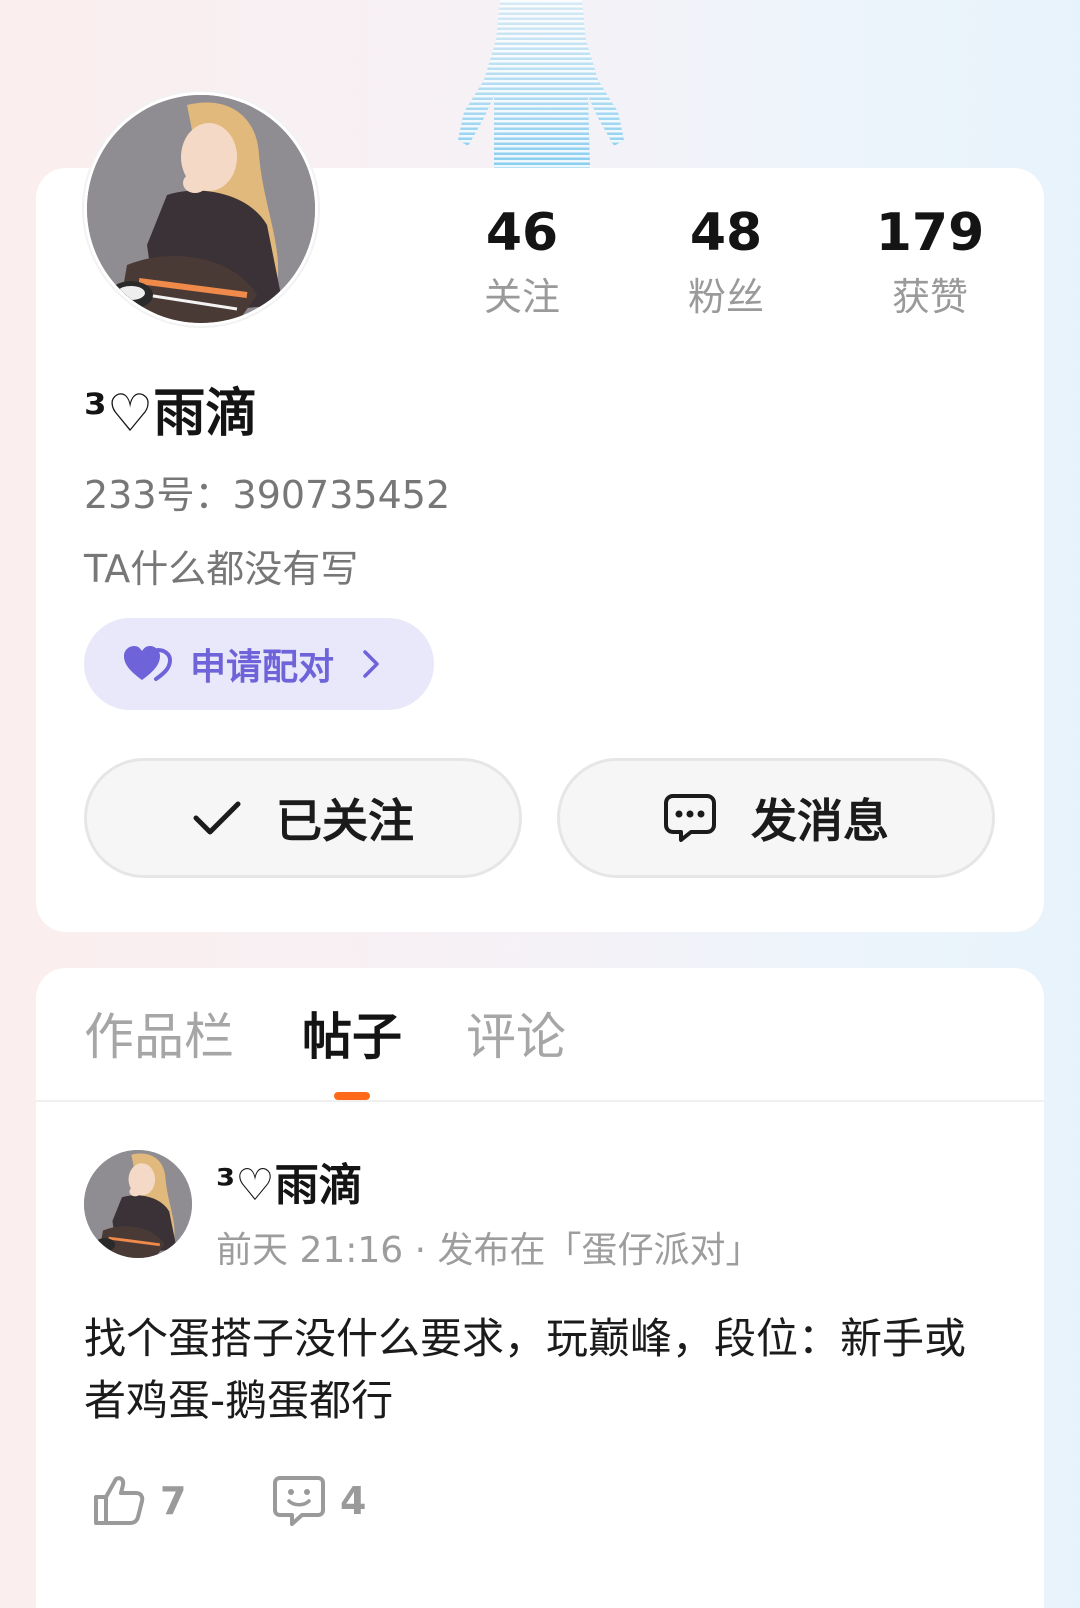 This screenshot has width=1080, height=1608. What do you see at coordinates (521, 297) in the screenshot?
I see `stat-following-label: 关注` at bounding box center [521, 297].